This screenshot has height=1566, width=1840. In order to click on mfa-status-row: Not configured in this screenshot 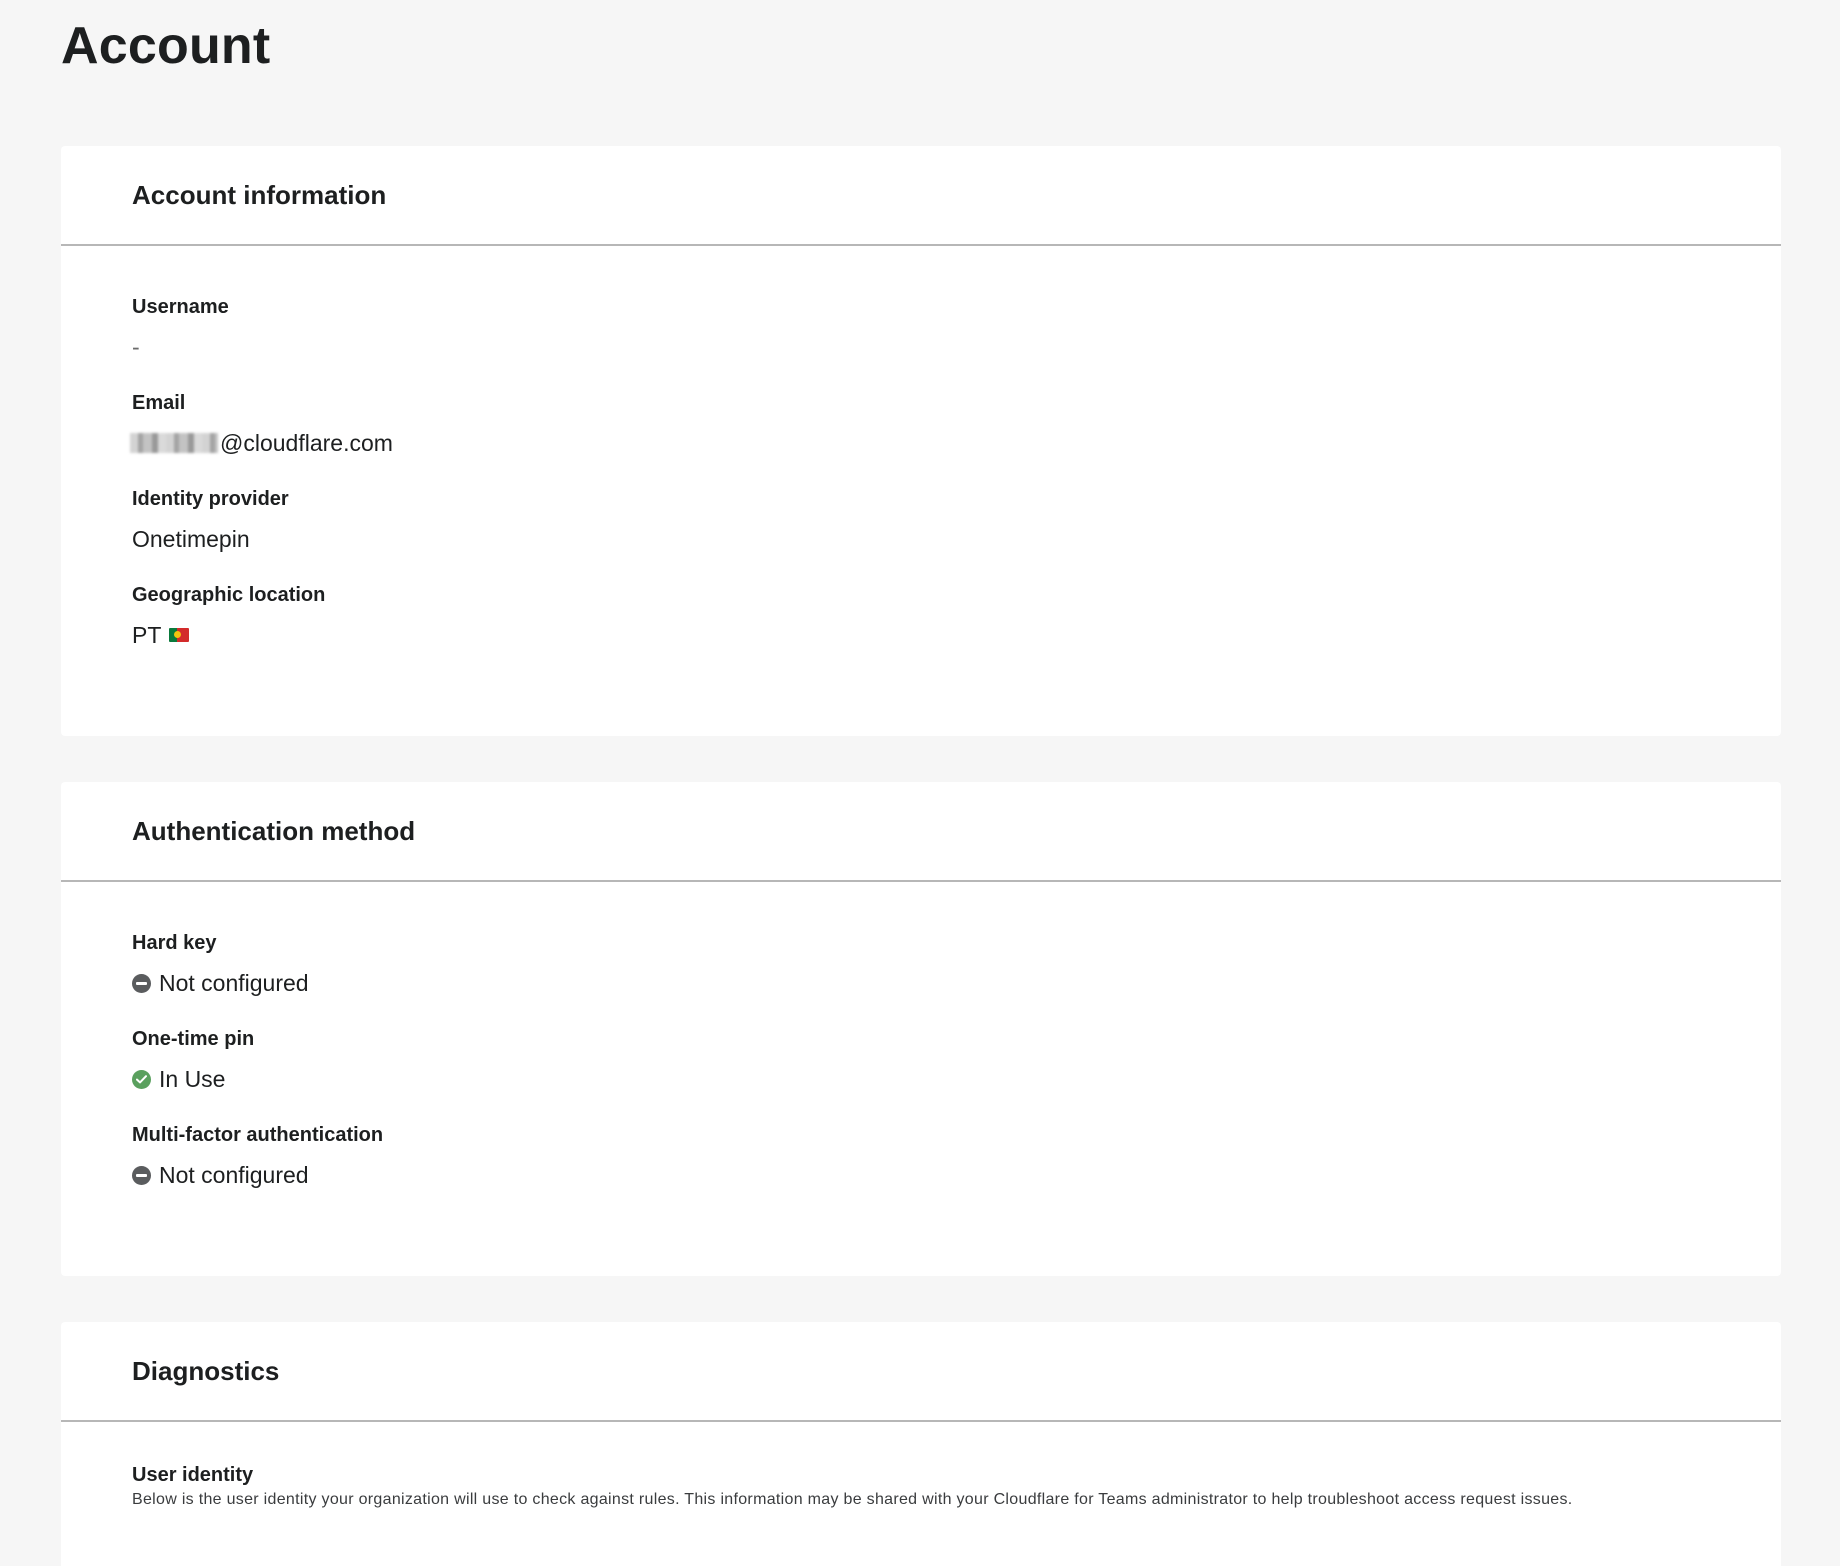, I will do `click(956, 1175)`.